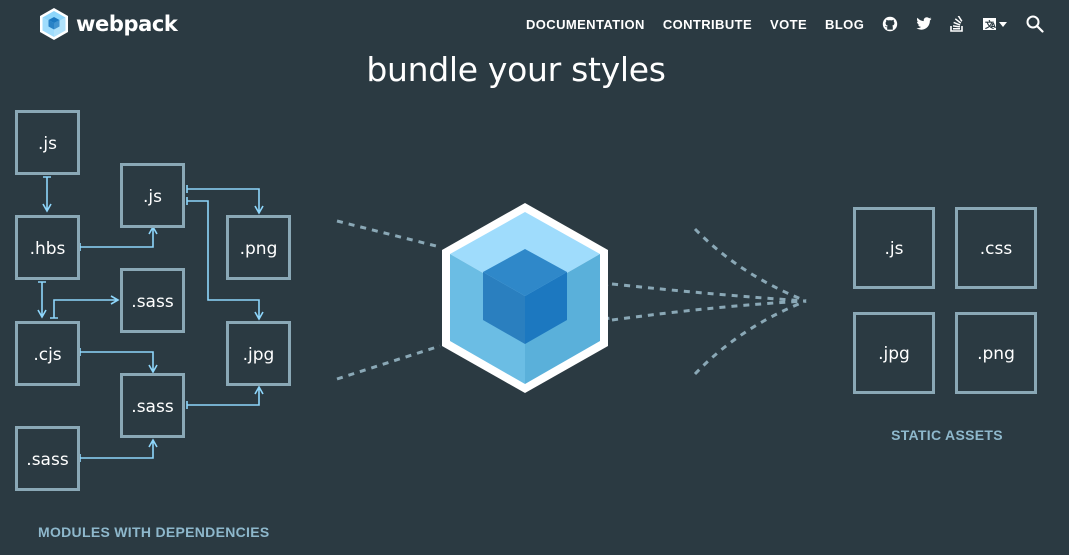 The width and height of the screenshot is (1069, 555). Describe the element at coordinates (388, 234) in the screenshot. I see `flow-line-in-top` at that location.